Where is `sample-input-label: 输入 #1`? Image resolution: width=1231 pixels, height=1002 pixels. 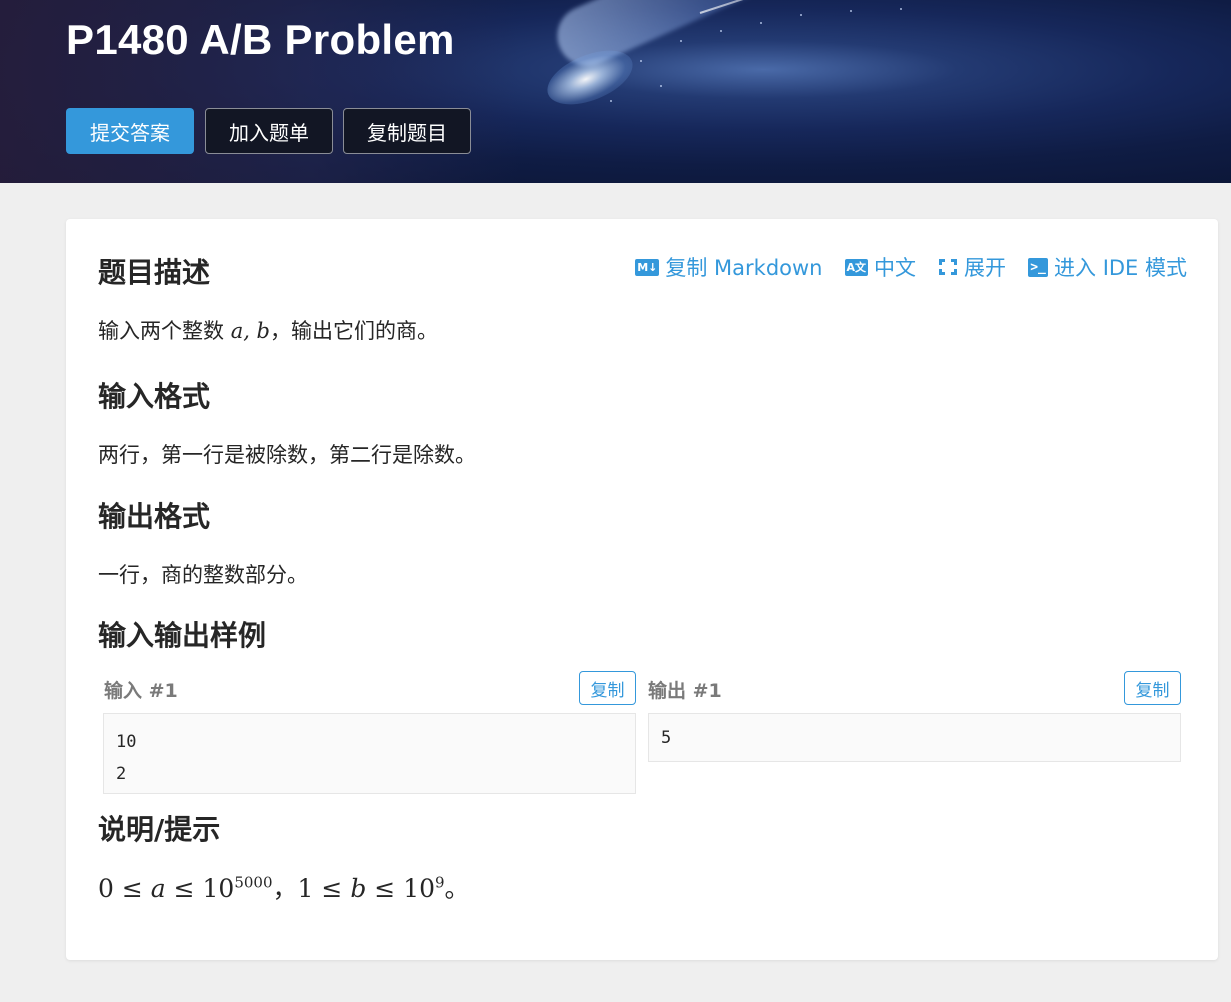
sample-input-label: 输入 #1 is located at coordinates (141, 691).